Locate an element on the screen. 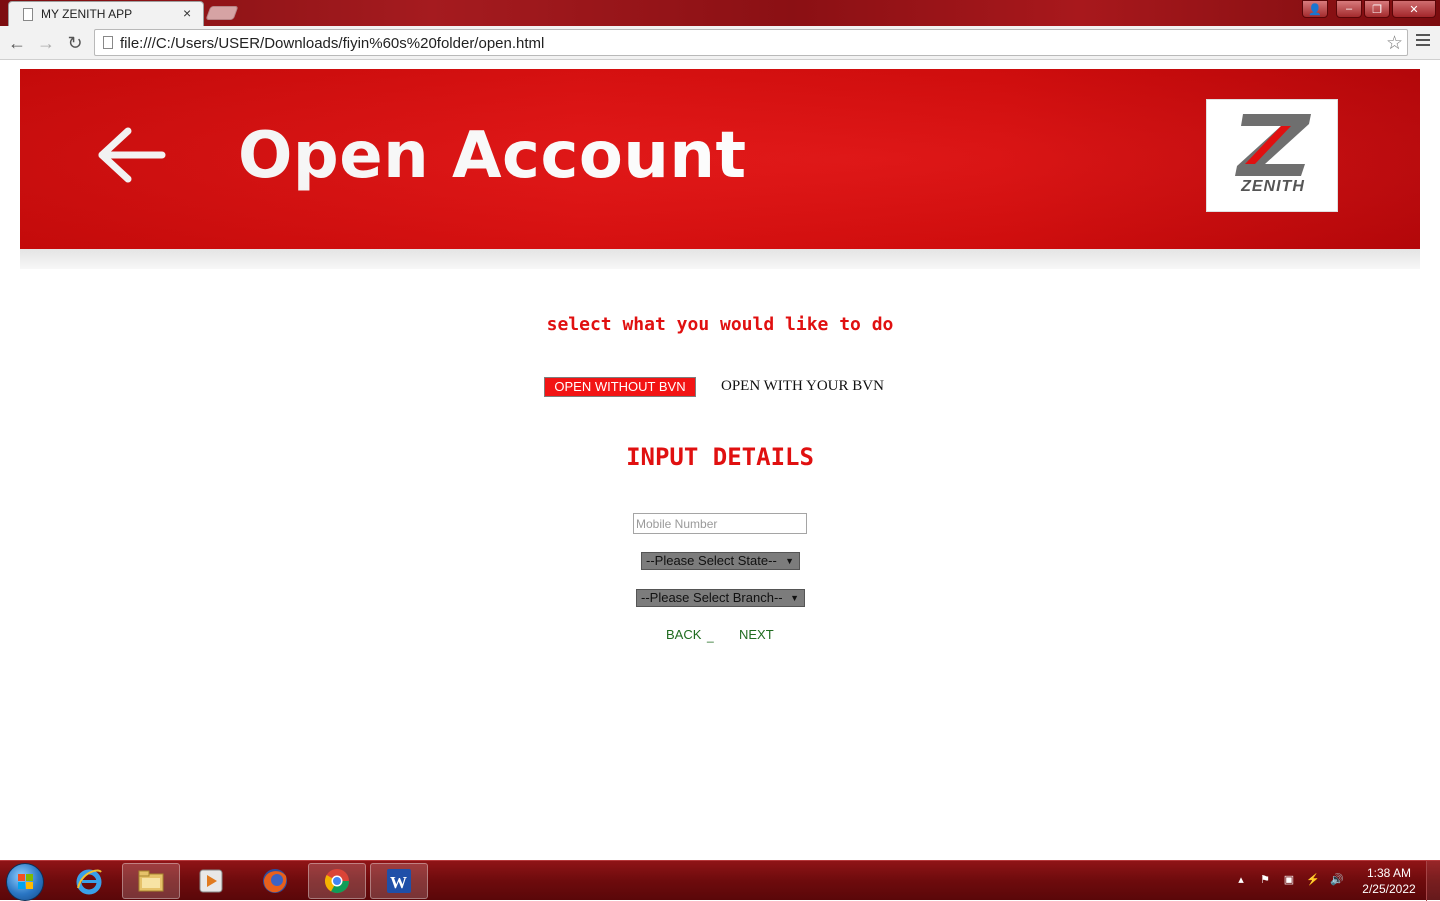 This screenshot has height=901, width=1440. user-profile-icon: 👤 is located at coordinates (1315, 9).